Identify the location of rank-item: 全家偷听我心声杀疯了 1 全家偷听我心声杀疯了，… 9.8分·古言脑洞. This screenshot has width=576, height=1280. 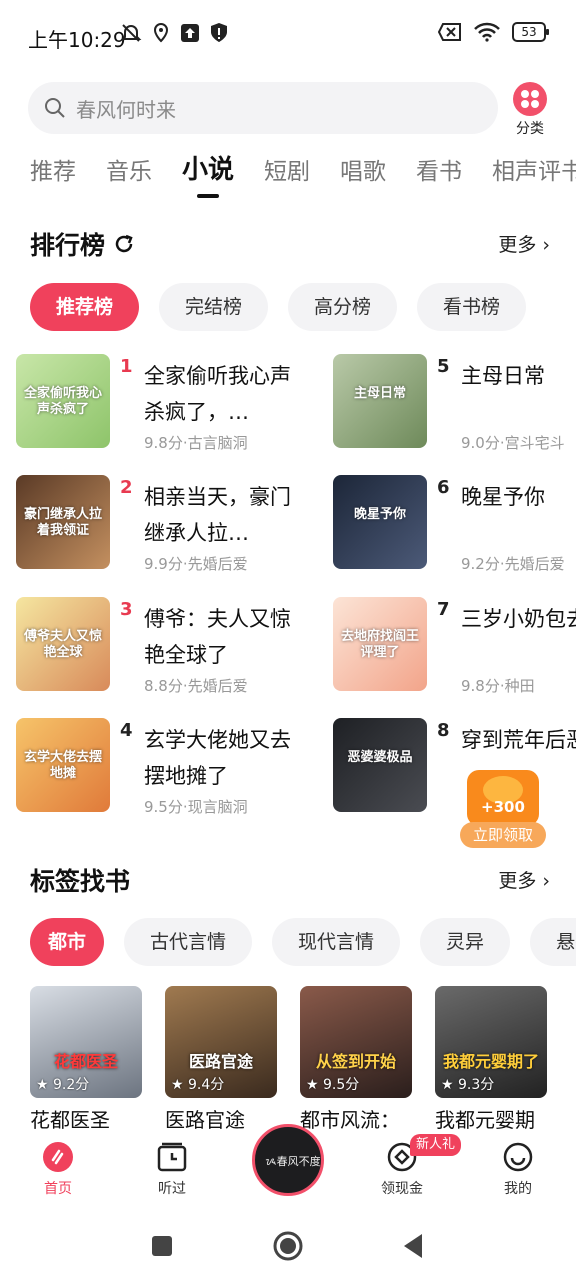
(166, 404).